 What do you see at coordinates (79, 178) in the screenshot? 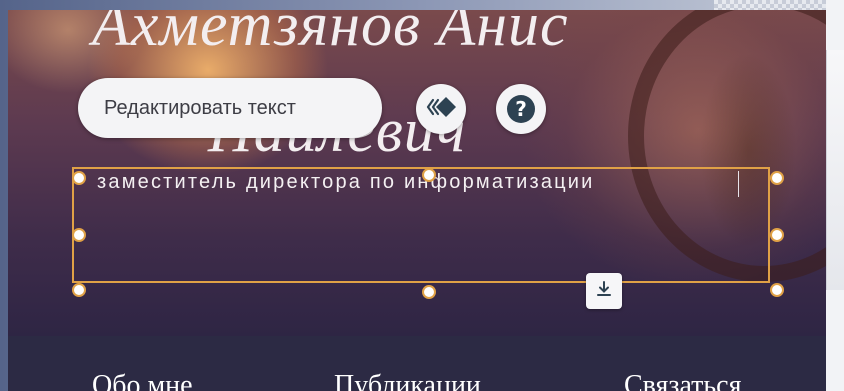
I see `resize-handle-top-left` at bounding box center [79, 178].